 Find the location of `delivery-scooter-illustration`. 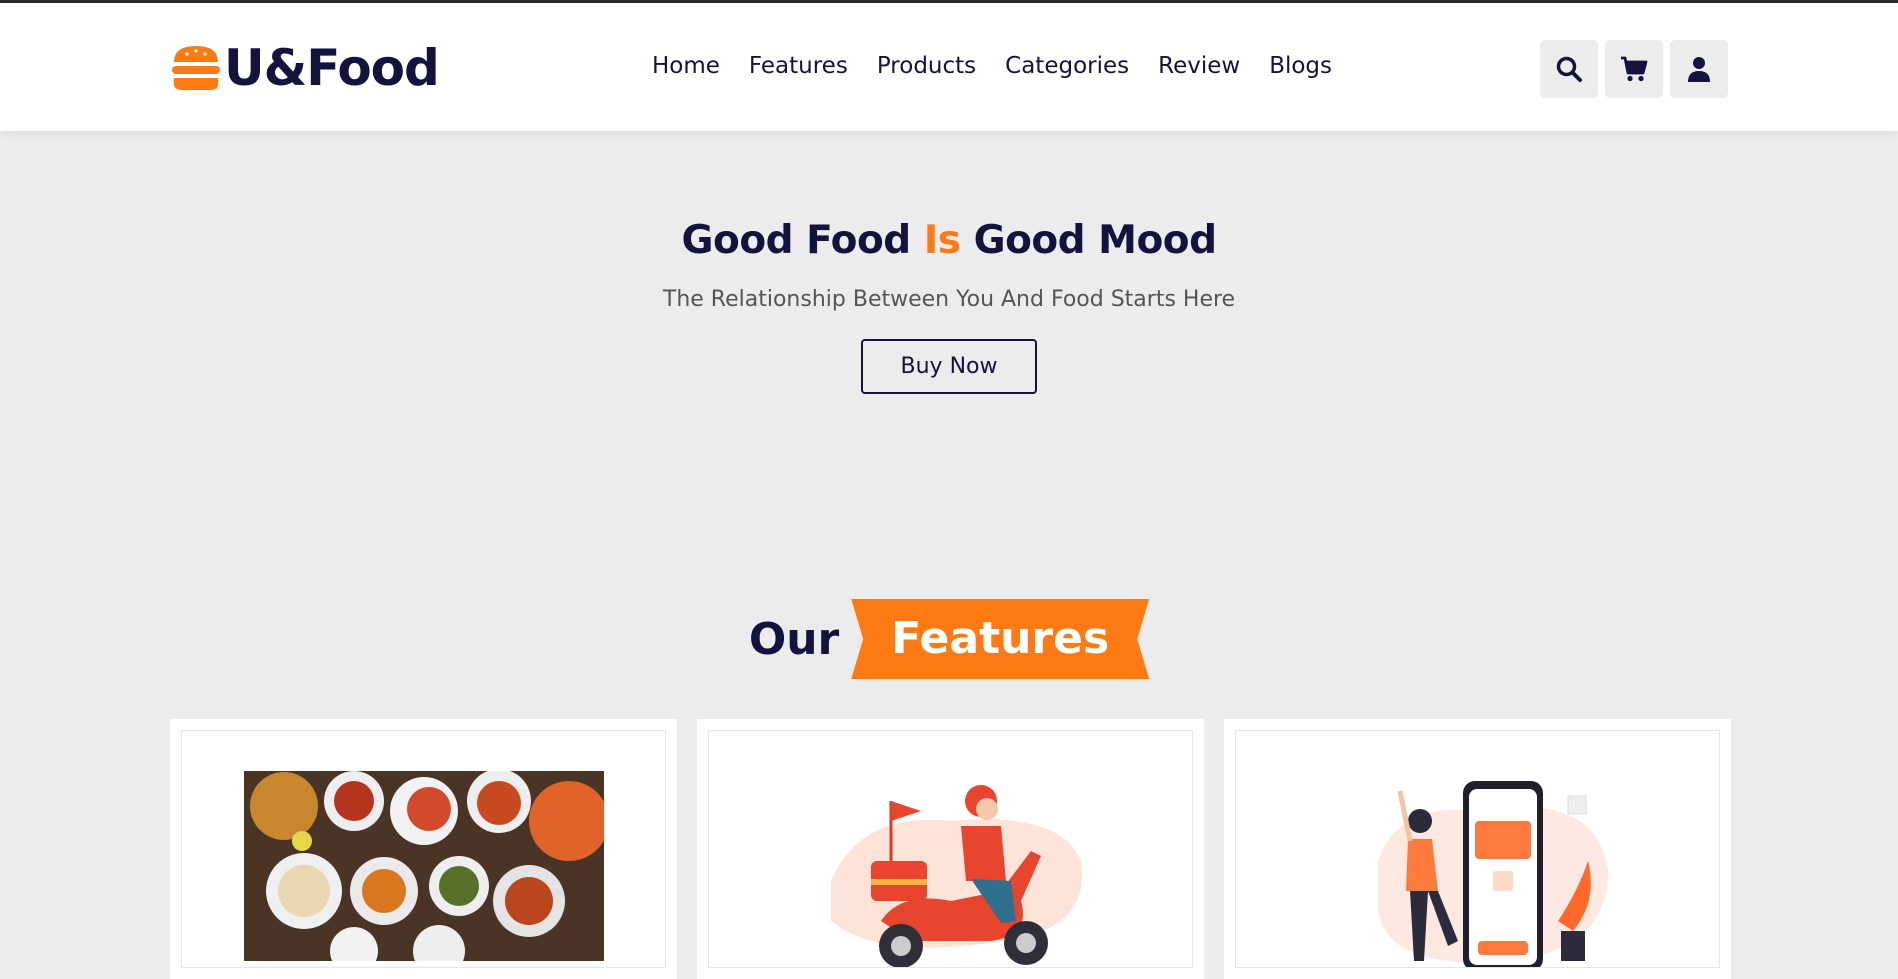

delivery-scooter-illustration is located at coordinates (956, 876).